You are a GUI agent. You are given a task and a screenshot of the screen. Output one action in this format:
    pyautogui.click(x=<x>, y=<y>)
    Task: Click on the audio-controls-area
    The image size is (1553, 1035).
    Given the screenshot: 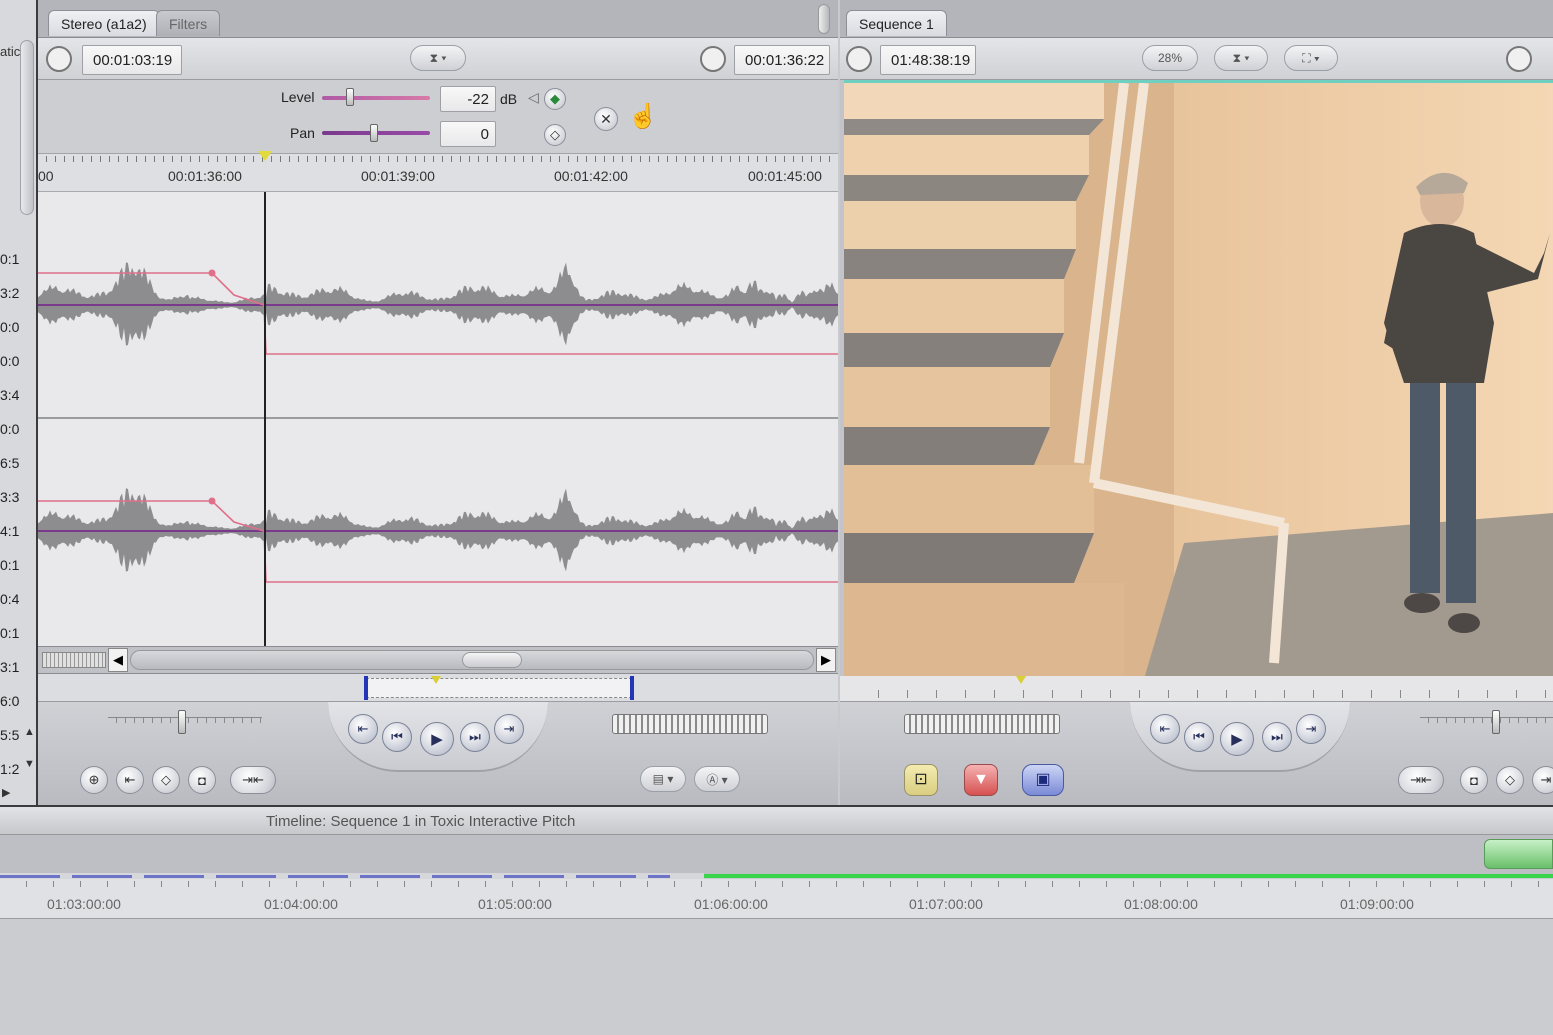 What is the action you would take?
    pyautogui.click(x=438, y=117)
    